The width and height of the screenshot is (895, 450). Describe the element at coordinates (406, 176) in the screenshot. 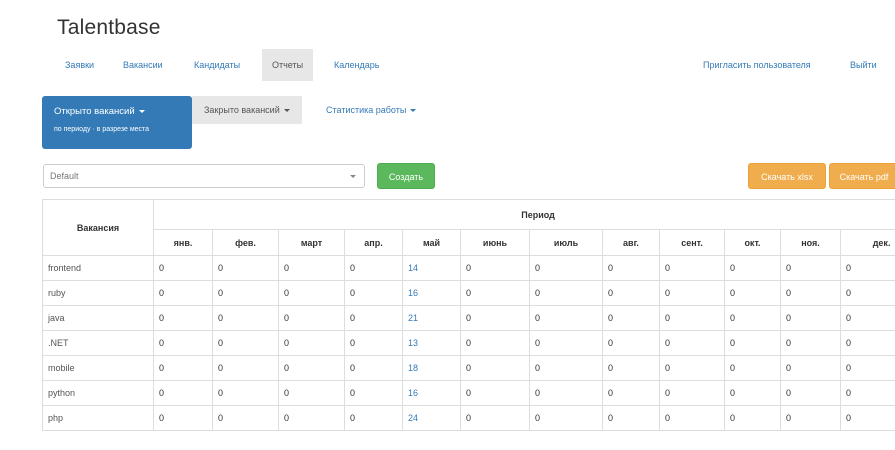

I see `create-button: Создать` at that location.